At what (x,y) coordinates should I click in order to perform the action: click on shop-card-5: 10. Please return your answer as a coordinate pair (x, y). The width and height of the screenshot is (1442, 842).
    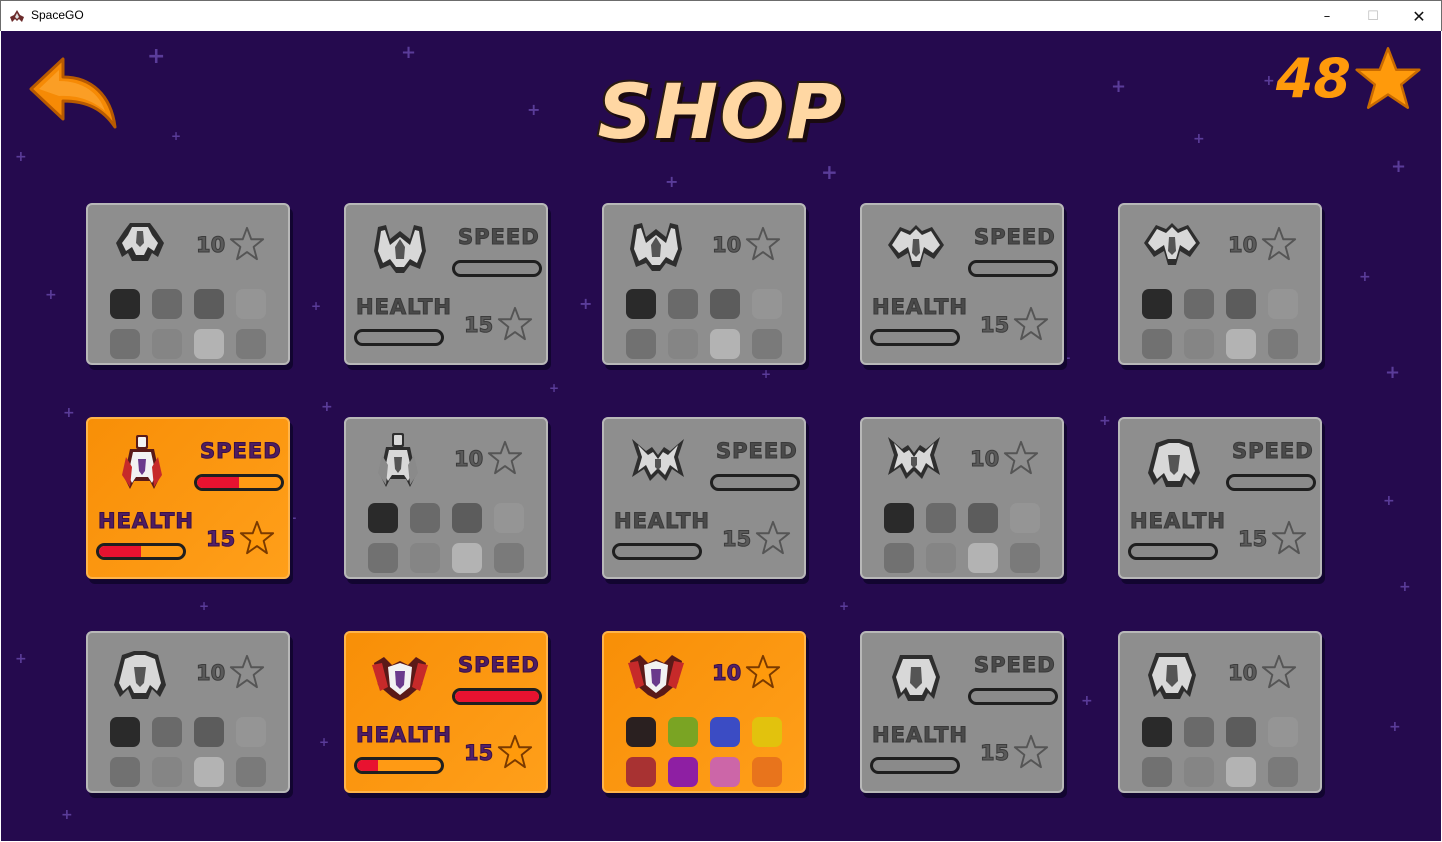
    Looking at the image, I should click on (1220, 284).